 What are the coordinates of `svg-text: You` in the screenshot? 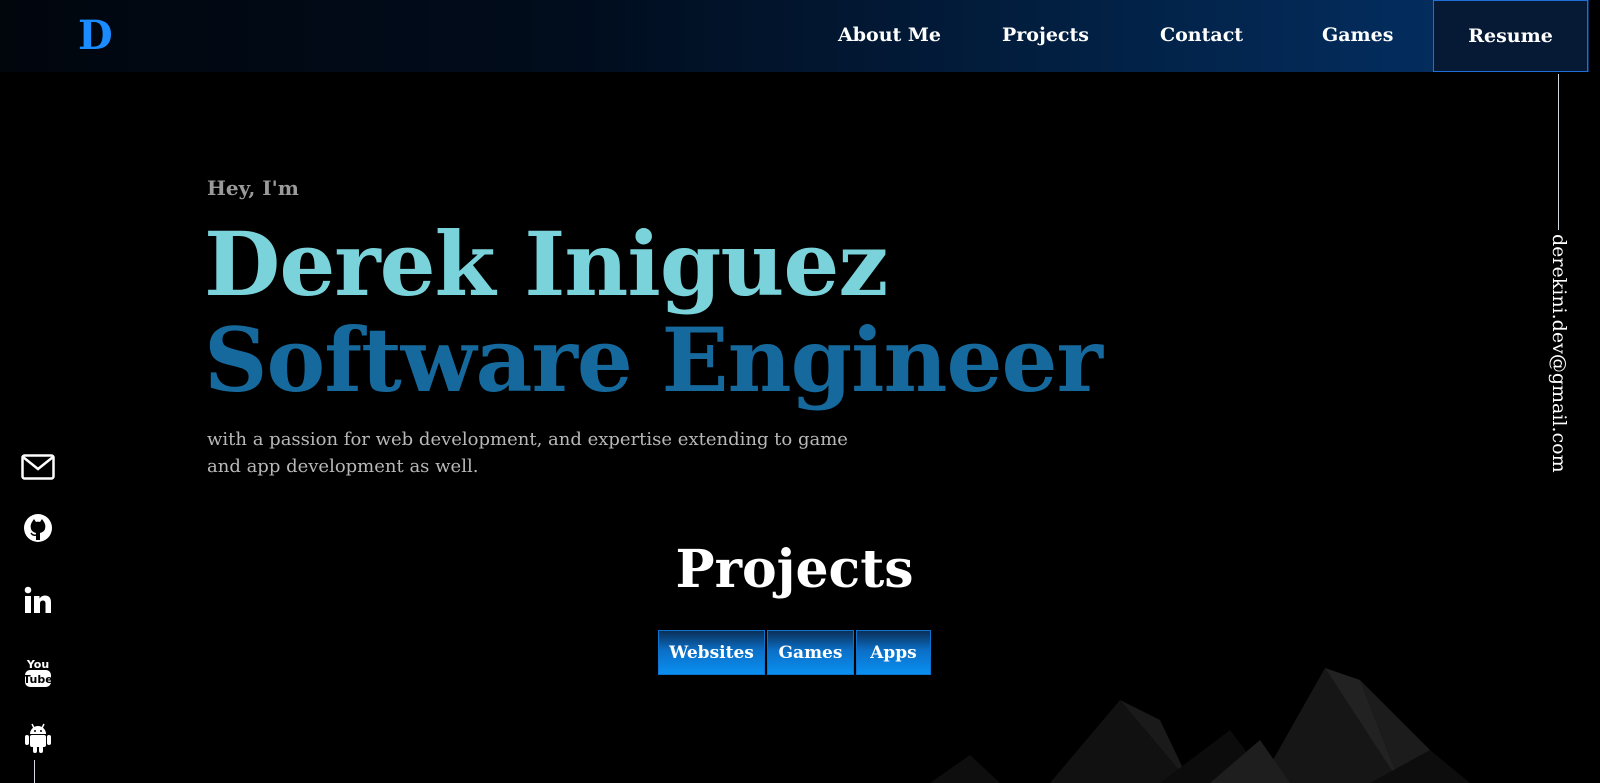 It's located at (37, 664).